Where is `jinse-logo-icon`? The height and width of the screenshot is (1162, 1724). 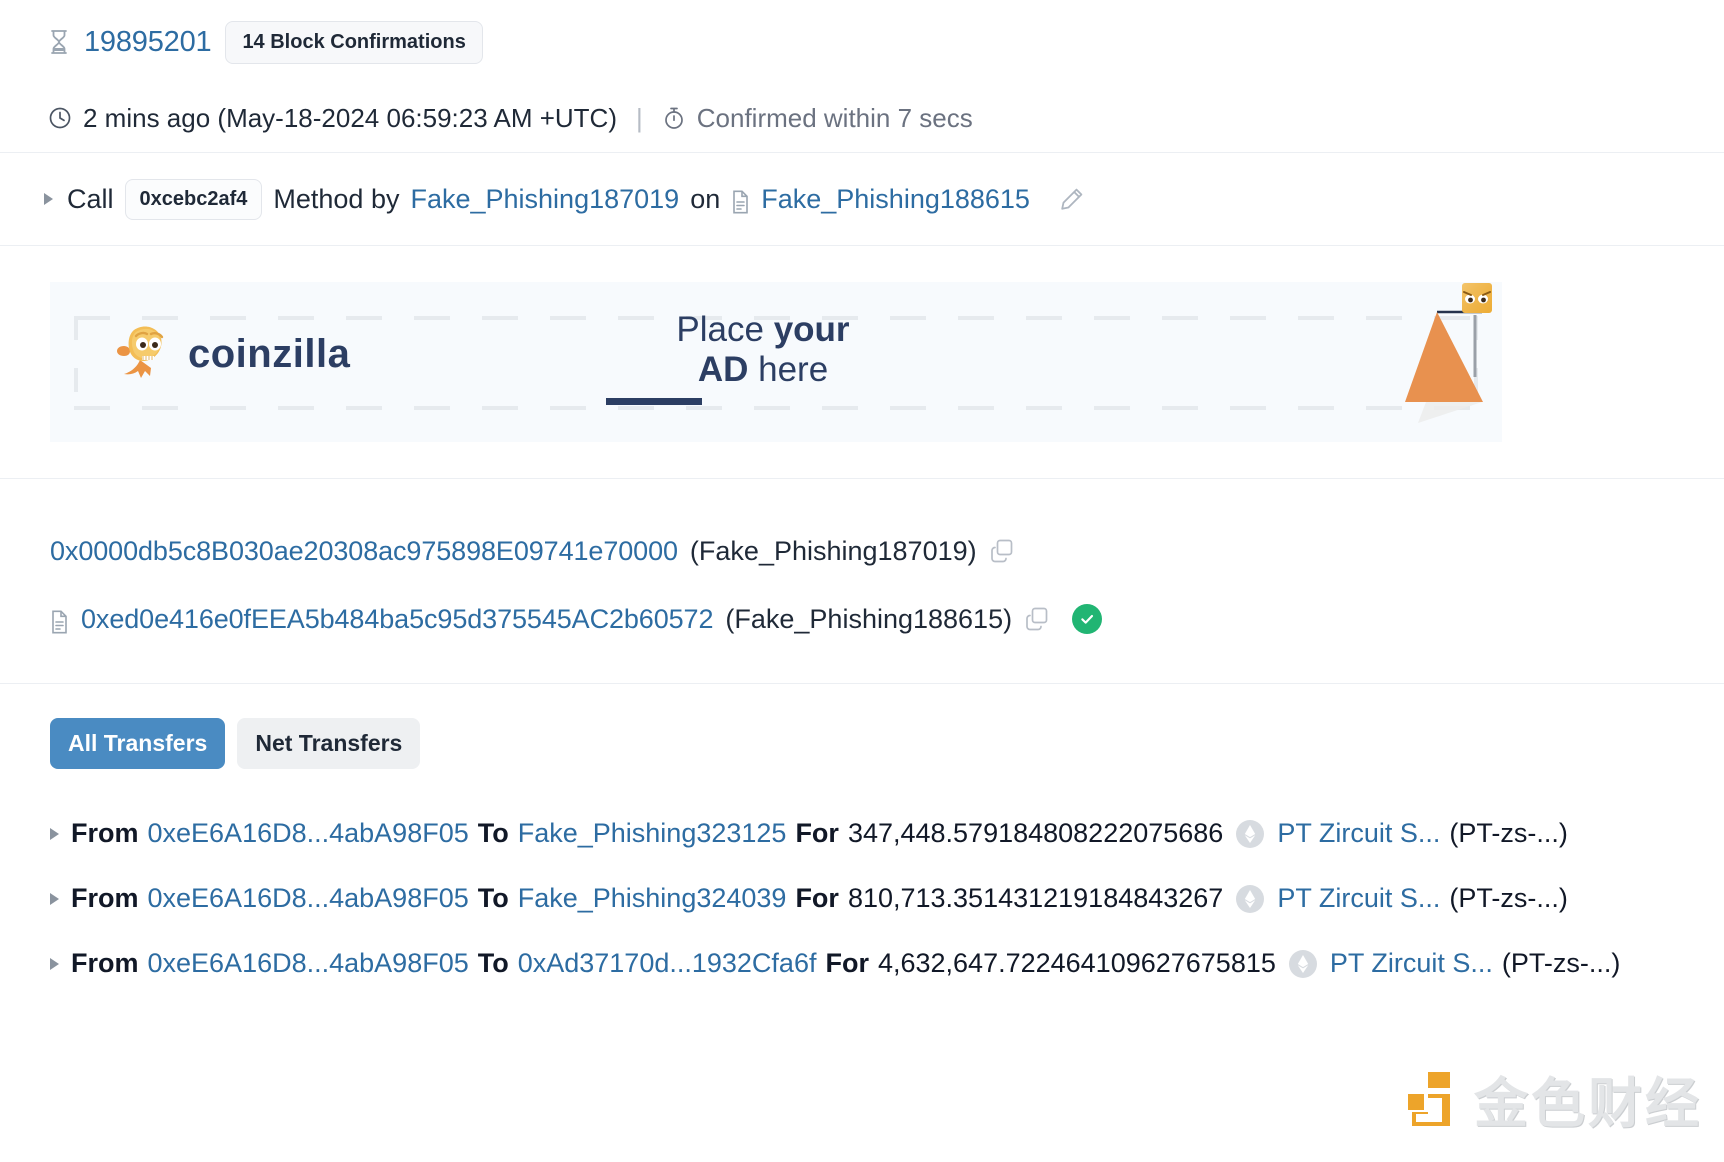 jinse-logo-icon is located at coordinates (1430, 1099).